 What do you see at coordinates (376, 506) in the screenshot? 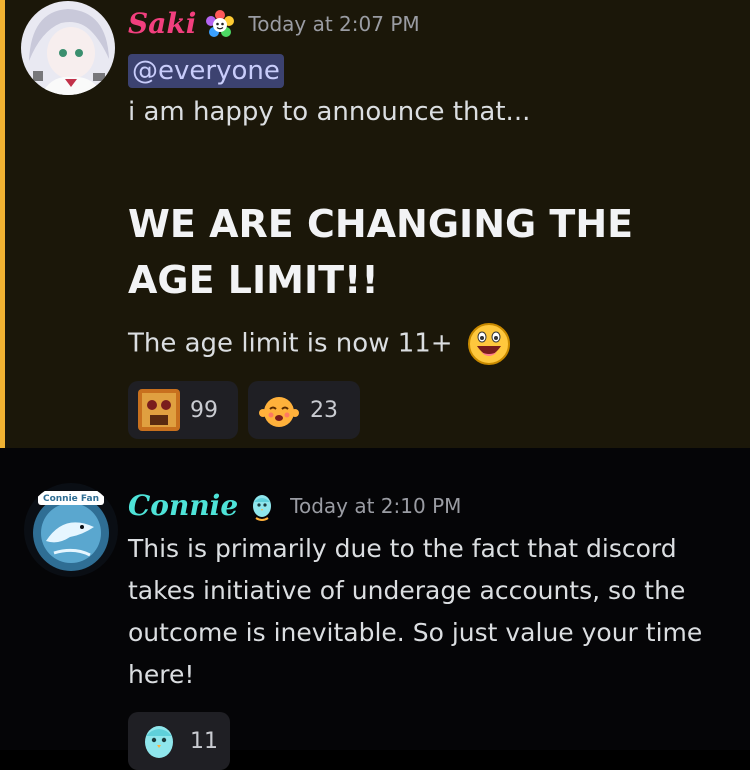
I see `timestamp: Today at 2:10 PM` at bounding box center [376, 506].